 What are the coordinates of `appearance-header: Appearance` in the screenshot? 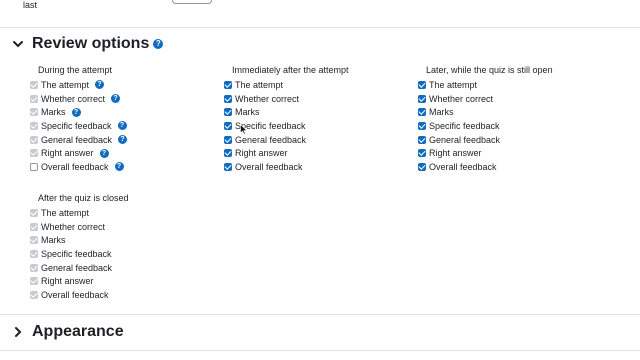 It's located at (68, 332).